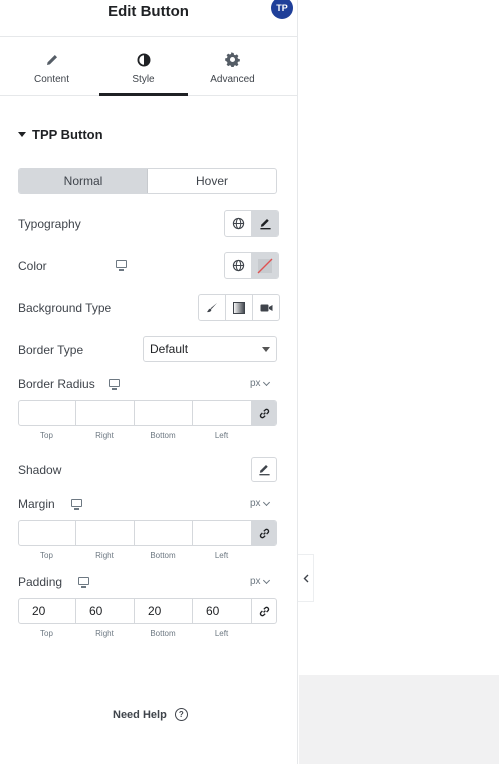 The width and height of the screenshot is (499, 764). I want to click on background-video-button, so click(265, 307).